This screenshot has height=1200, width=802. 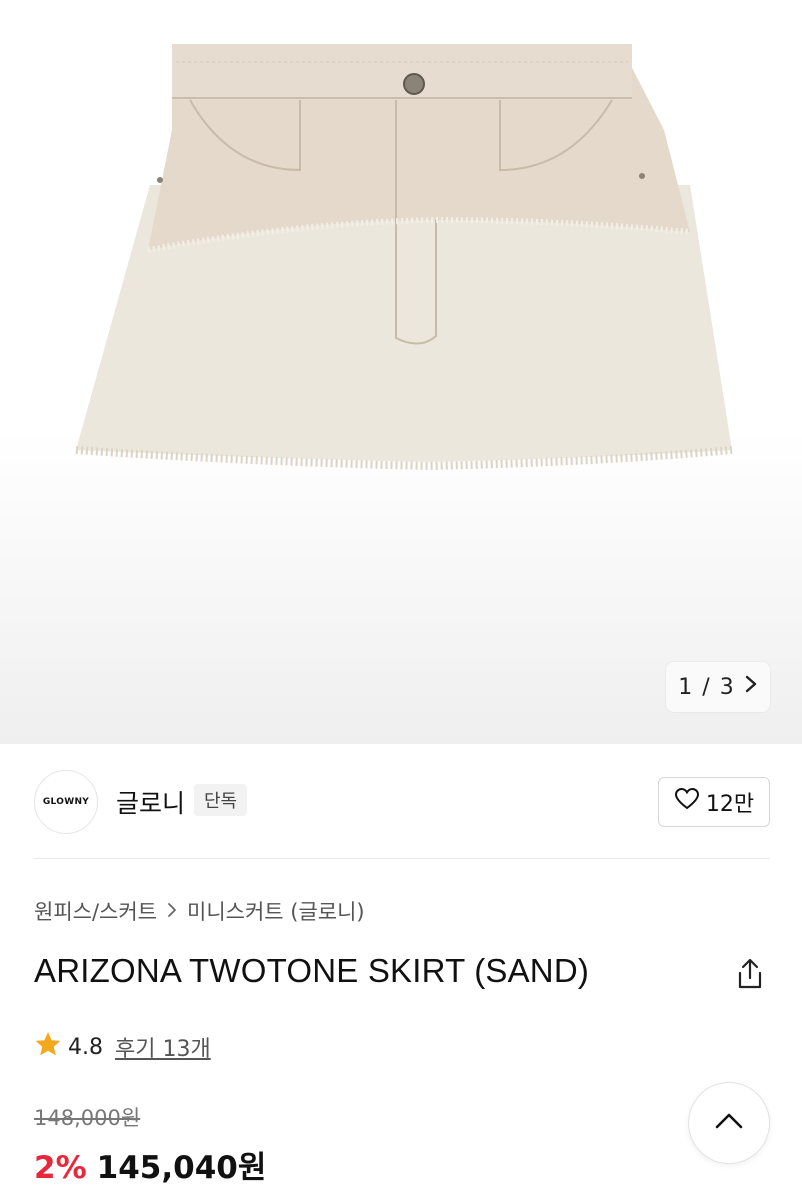 What do you see at coordinates (163, 1047) in the screenshot?
I see `reviews-link: 후기 13개` at bounding box center [163, 1047].